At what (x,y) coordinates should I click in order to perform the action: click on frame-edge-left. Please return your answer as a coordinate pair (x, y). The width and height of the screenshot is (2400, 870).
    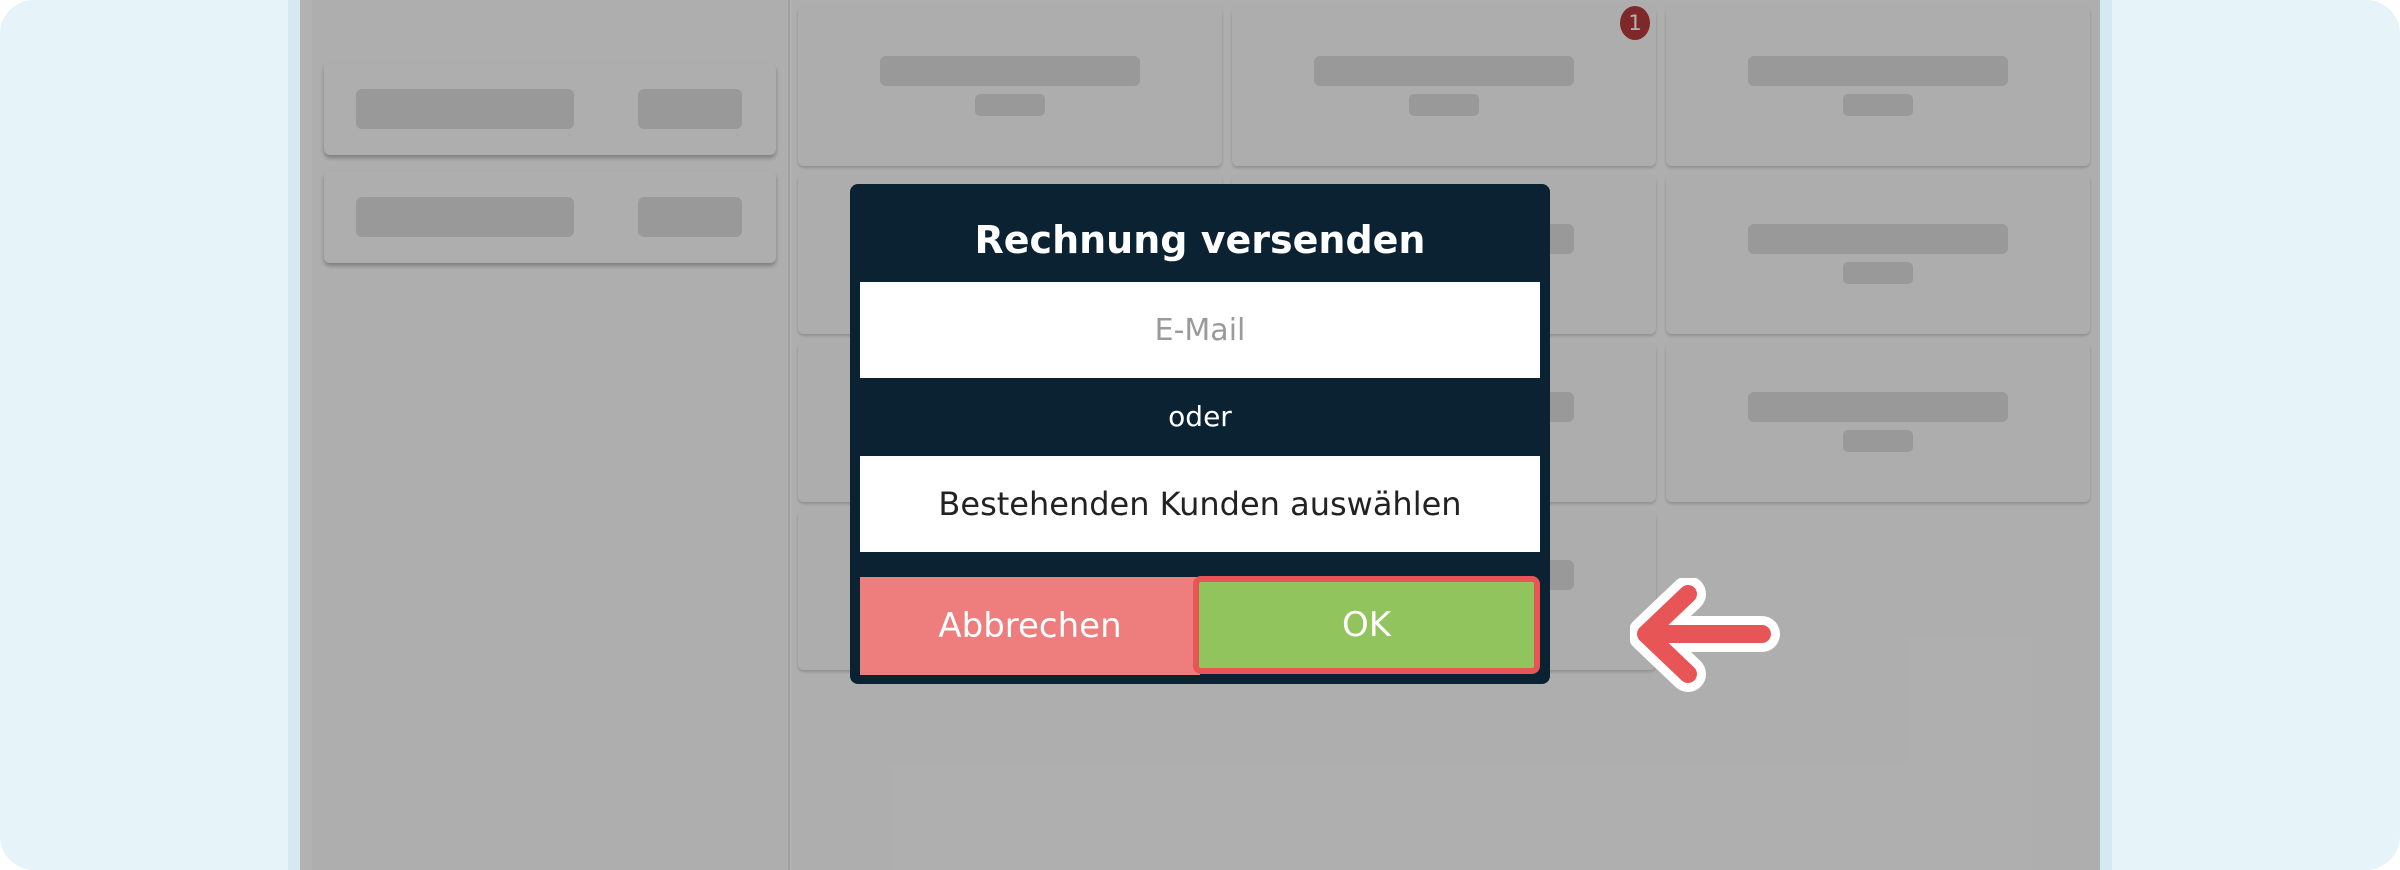
    Looking at the image, I should click on (294, 435).